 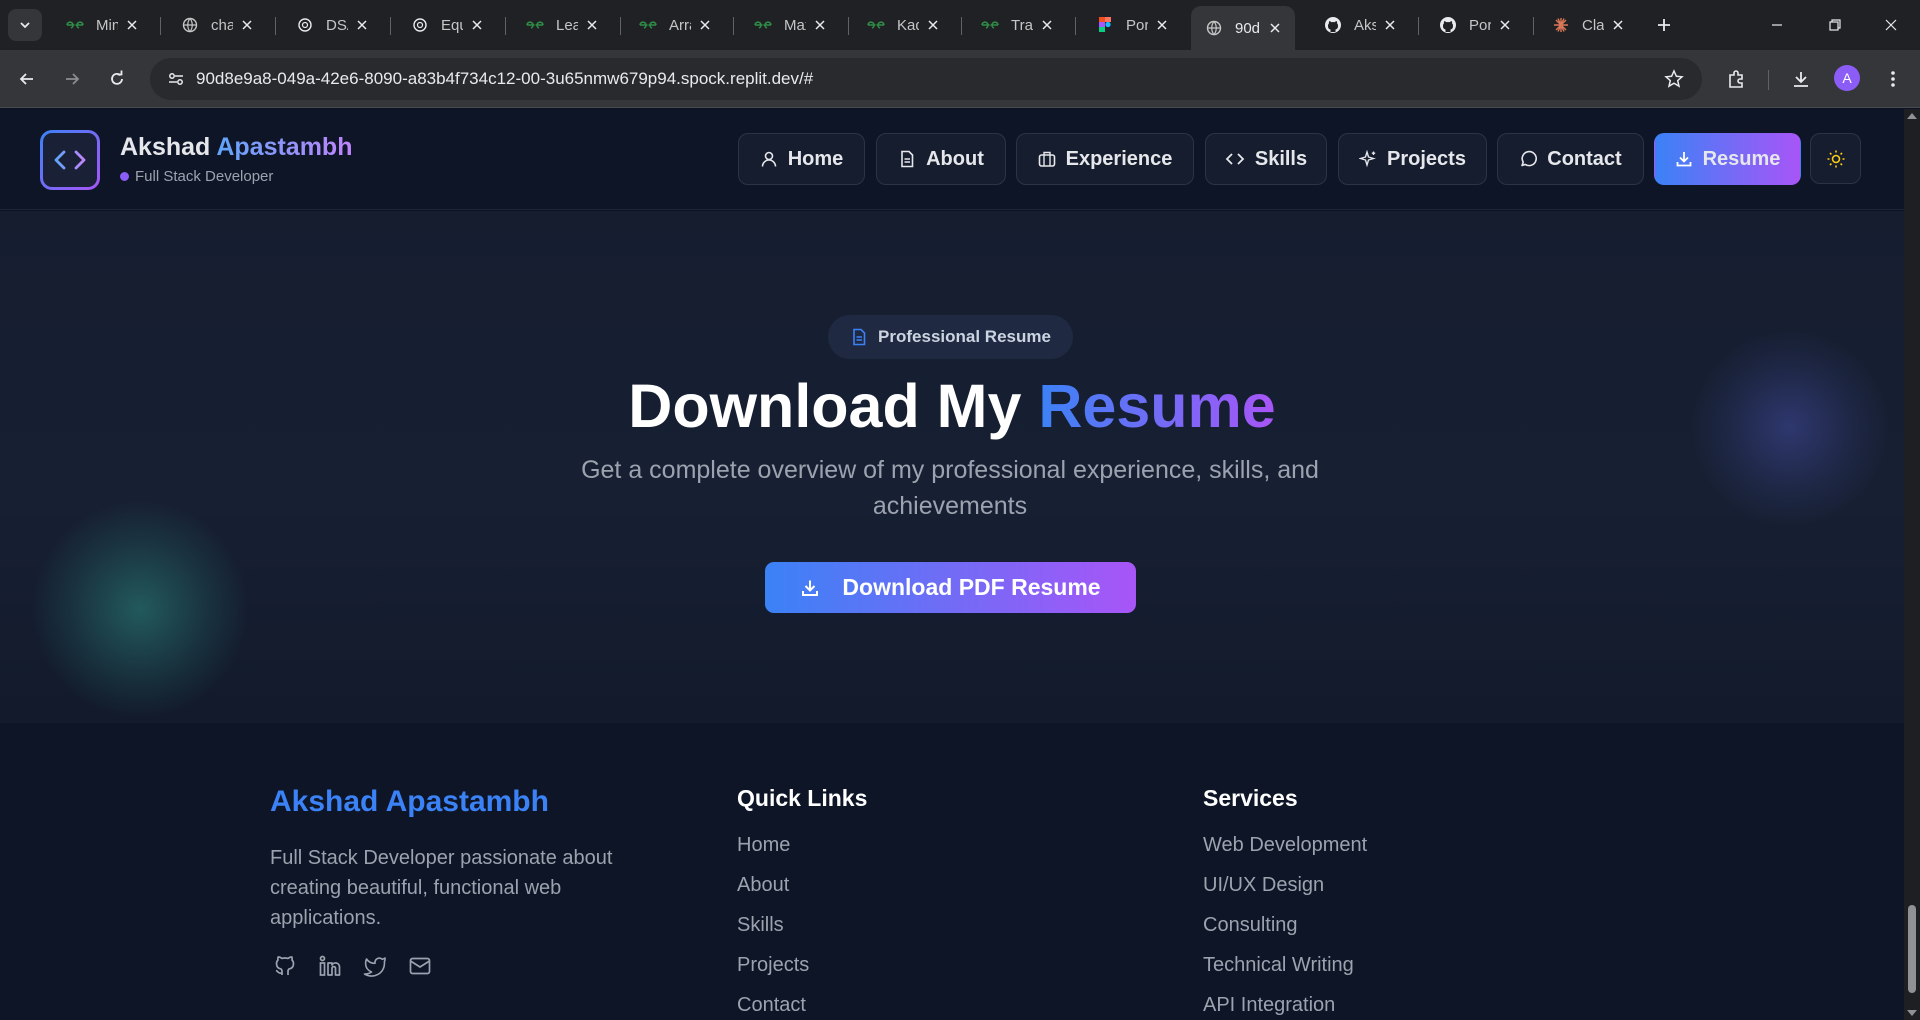 I want to click on github-icon, so click(x=285, y=966).